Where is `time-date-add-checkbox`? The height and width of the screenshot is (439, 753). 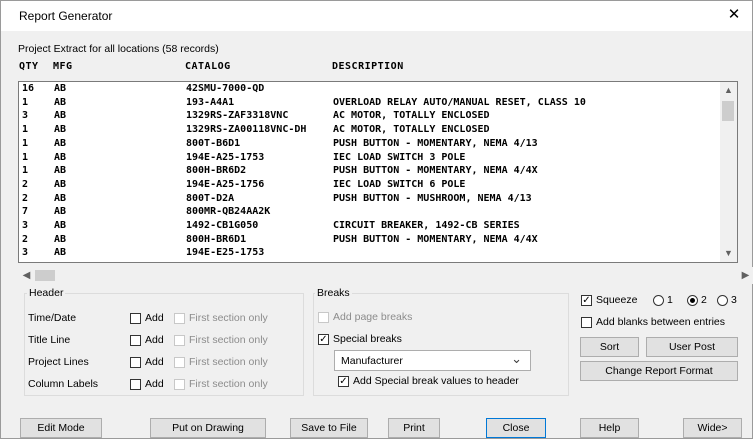
time-date-add-checkbox is located at coordinates (135, 318).